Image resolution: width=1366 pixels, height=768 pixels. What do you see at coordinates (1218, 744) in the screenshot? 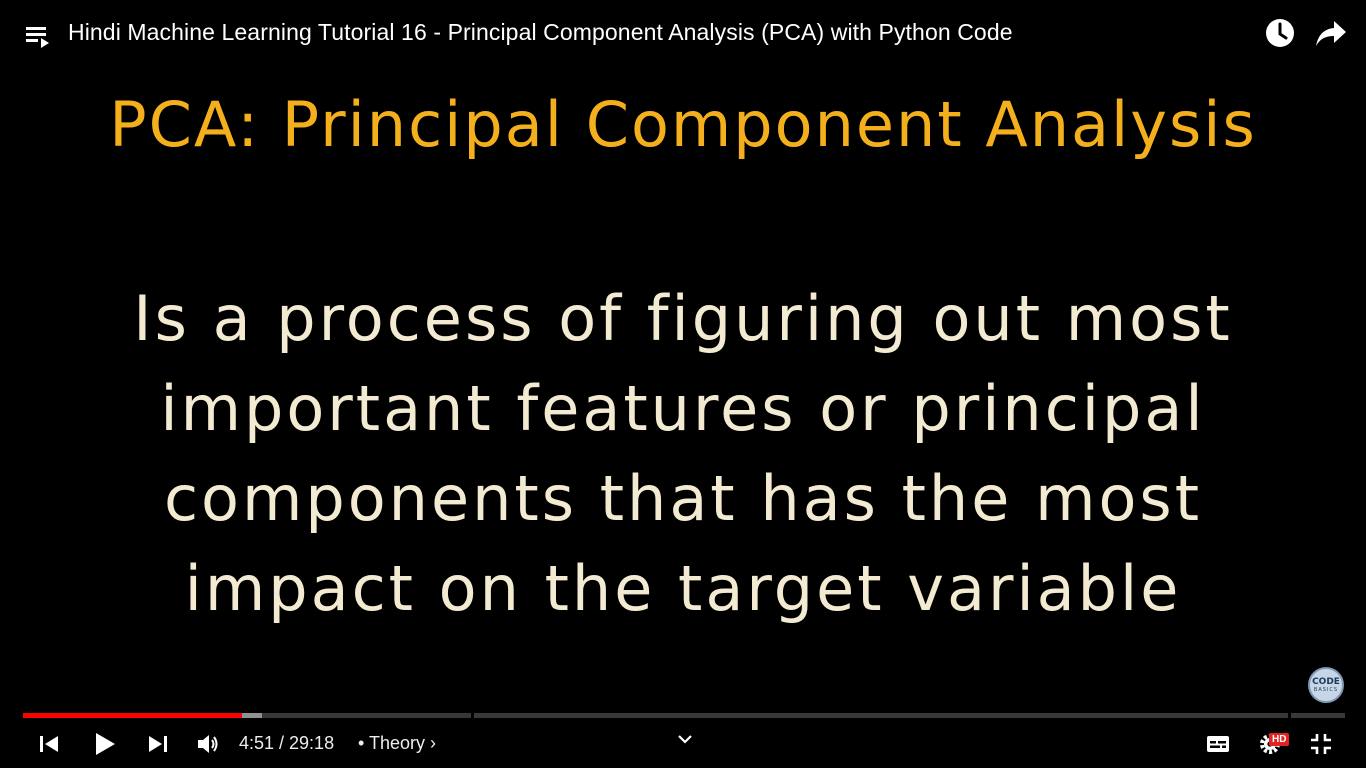
I see `subtitles-icon` at bounding box center [1218, 744].